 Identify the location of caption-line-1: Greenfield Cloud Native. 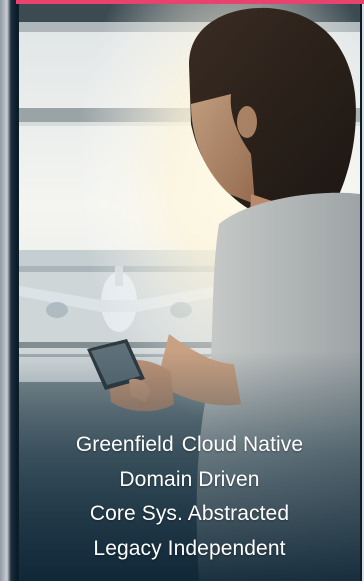
(189, 445).